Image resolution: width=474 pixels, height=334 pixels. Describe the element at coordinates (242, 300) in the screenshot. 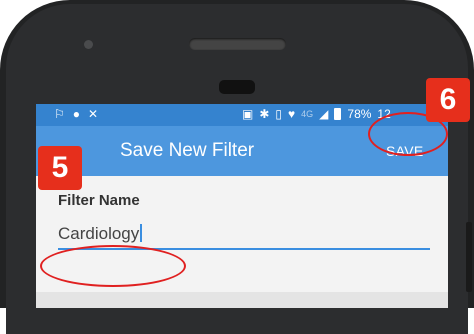

I see `form-lower-area` at that location.